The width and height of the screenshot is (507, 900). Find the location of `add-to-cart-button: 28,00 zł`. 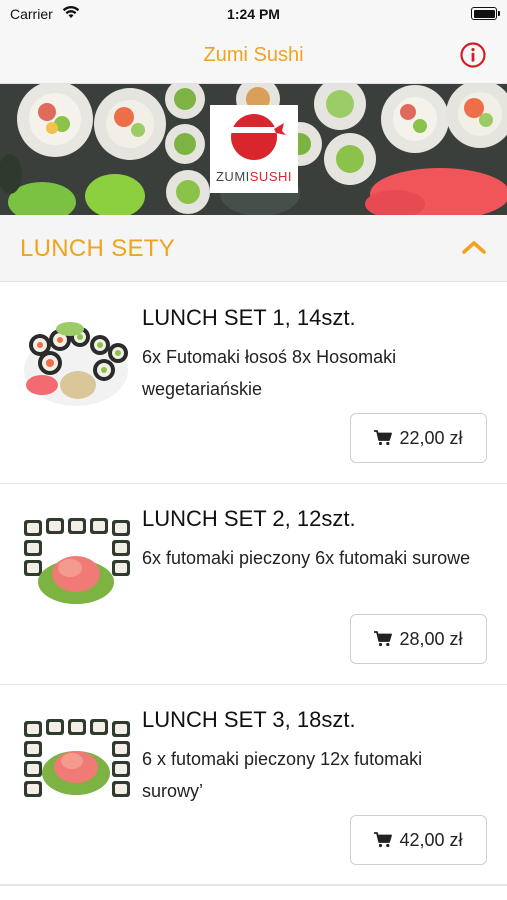

add-to-cart-button: 28,00 zł is located at coordinates (418, 639).